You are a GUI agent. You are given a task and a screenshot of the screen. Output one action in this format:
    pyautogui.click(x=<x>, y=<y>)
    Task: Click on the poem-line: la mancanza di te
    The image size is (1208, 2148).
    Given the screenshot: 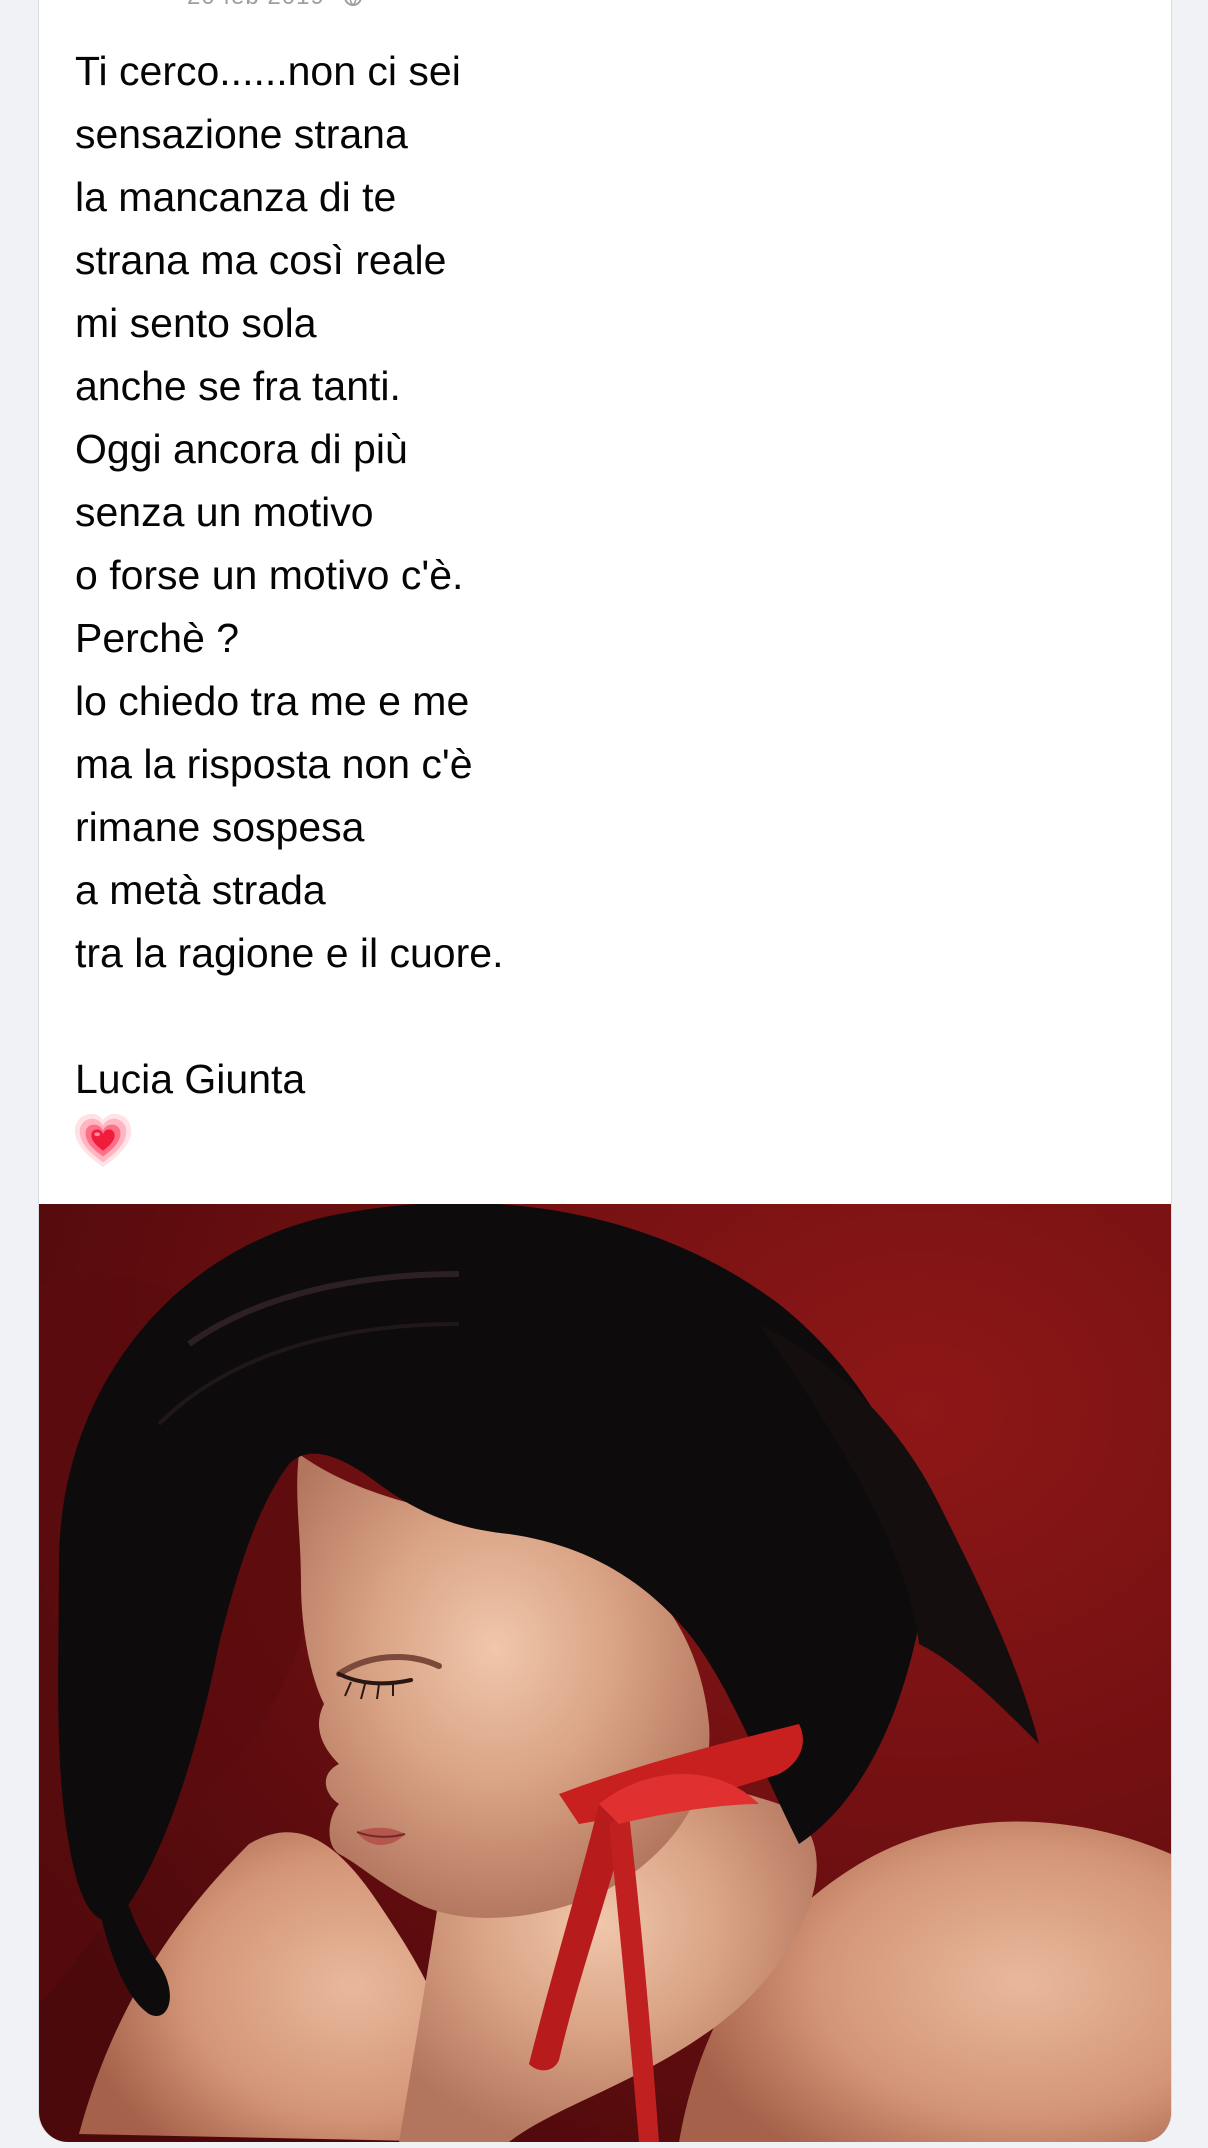 What is the action you would take?
    pyautogui.click(x=236, y=197)
    